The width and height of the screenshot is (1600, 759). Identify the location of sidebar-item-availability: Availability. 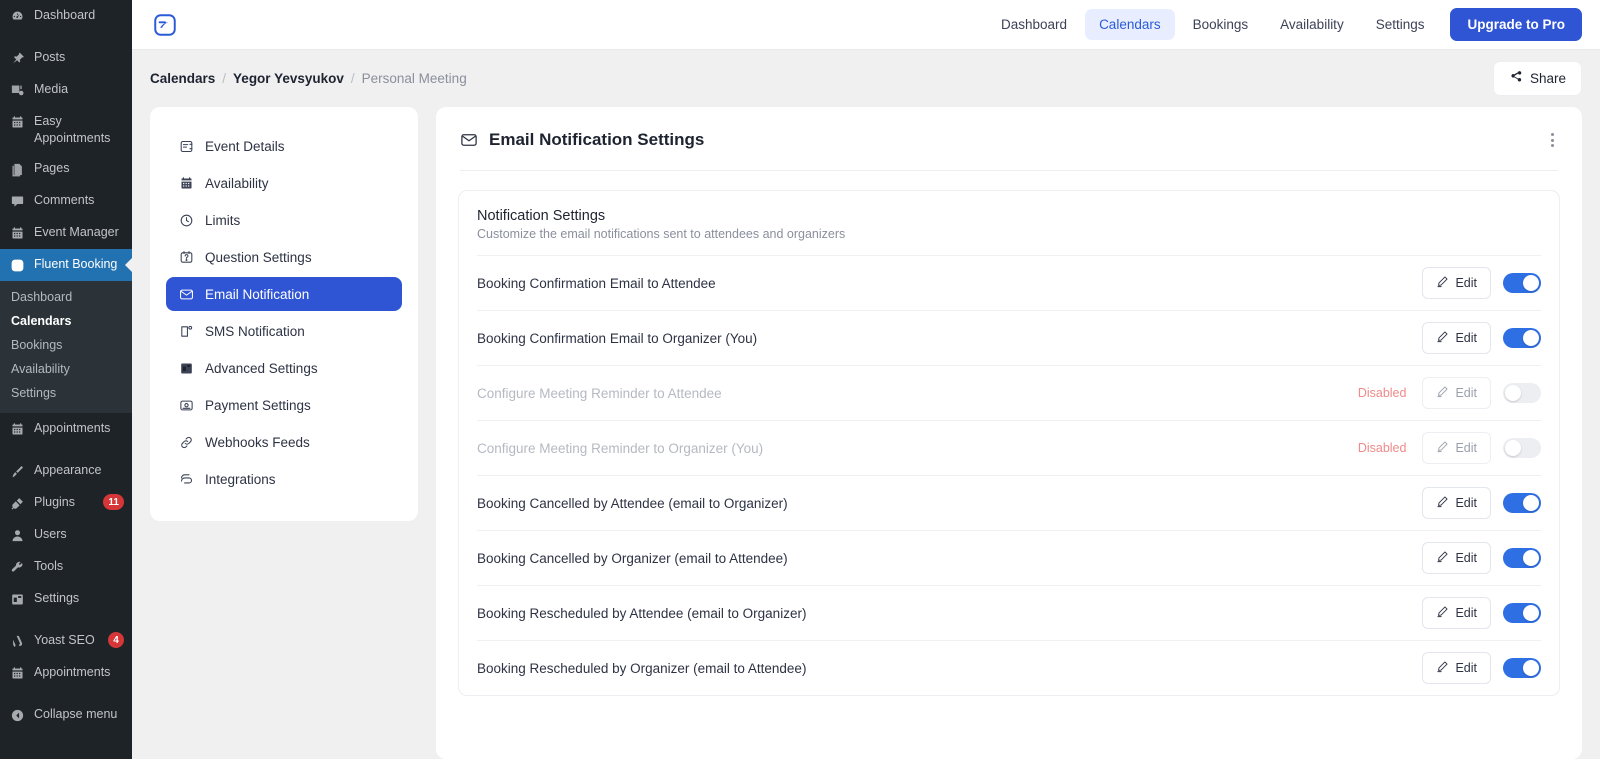
(284, 183).